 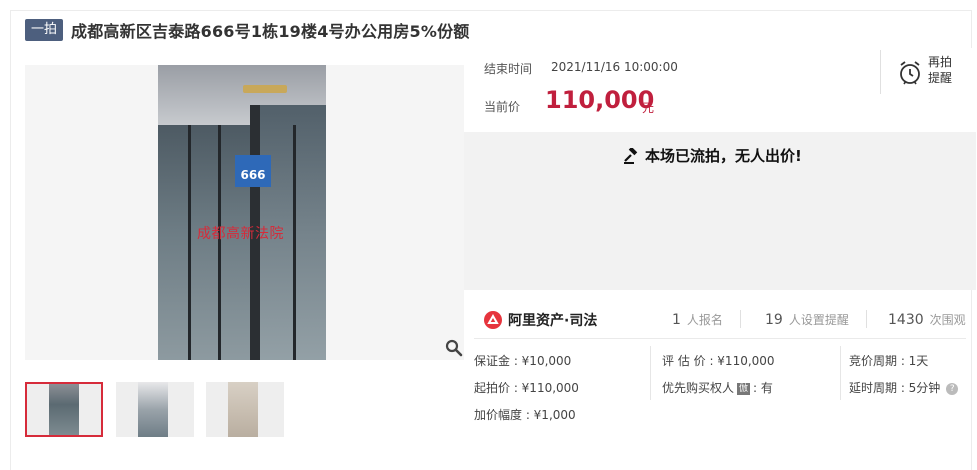 I want to click on alibaba-asset-logo-icon, so click(x=493, y=320).